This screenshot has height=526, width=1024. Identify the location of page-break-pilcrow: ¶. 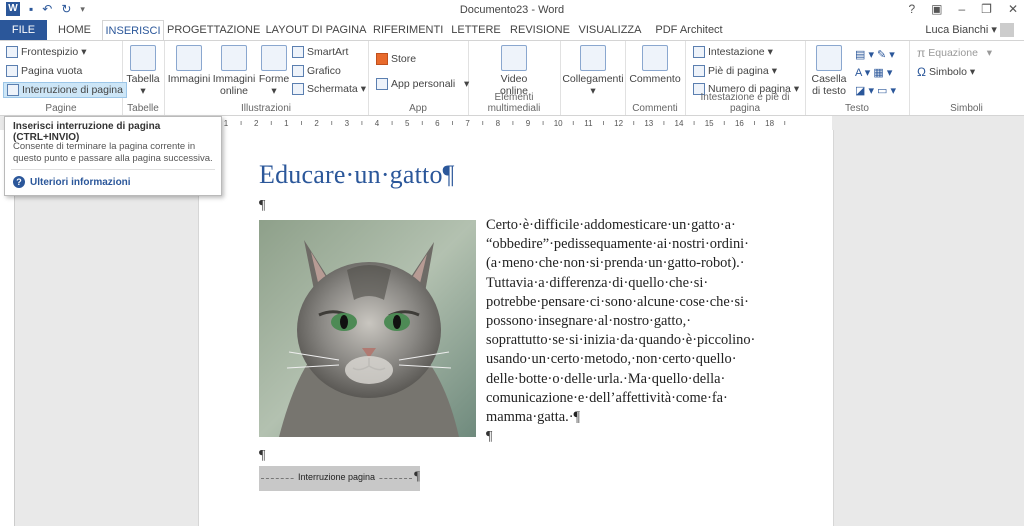
(417, 475).